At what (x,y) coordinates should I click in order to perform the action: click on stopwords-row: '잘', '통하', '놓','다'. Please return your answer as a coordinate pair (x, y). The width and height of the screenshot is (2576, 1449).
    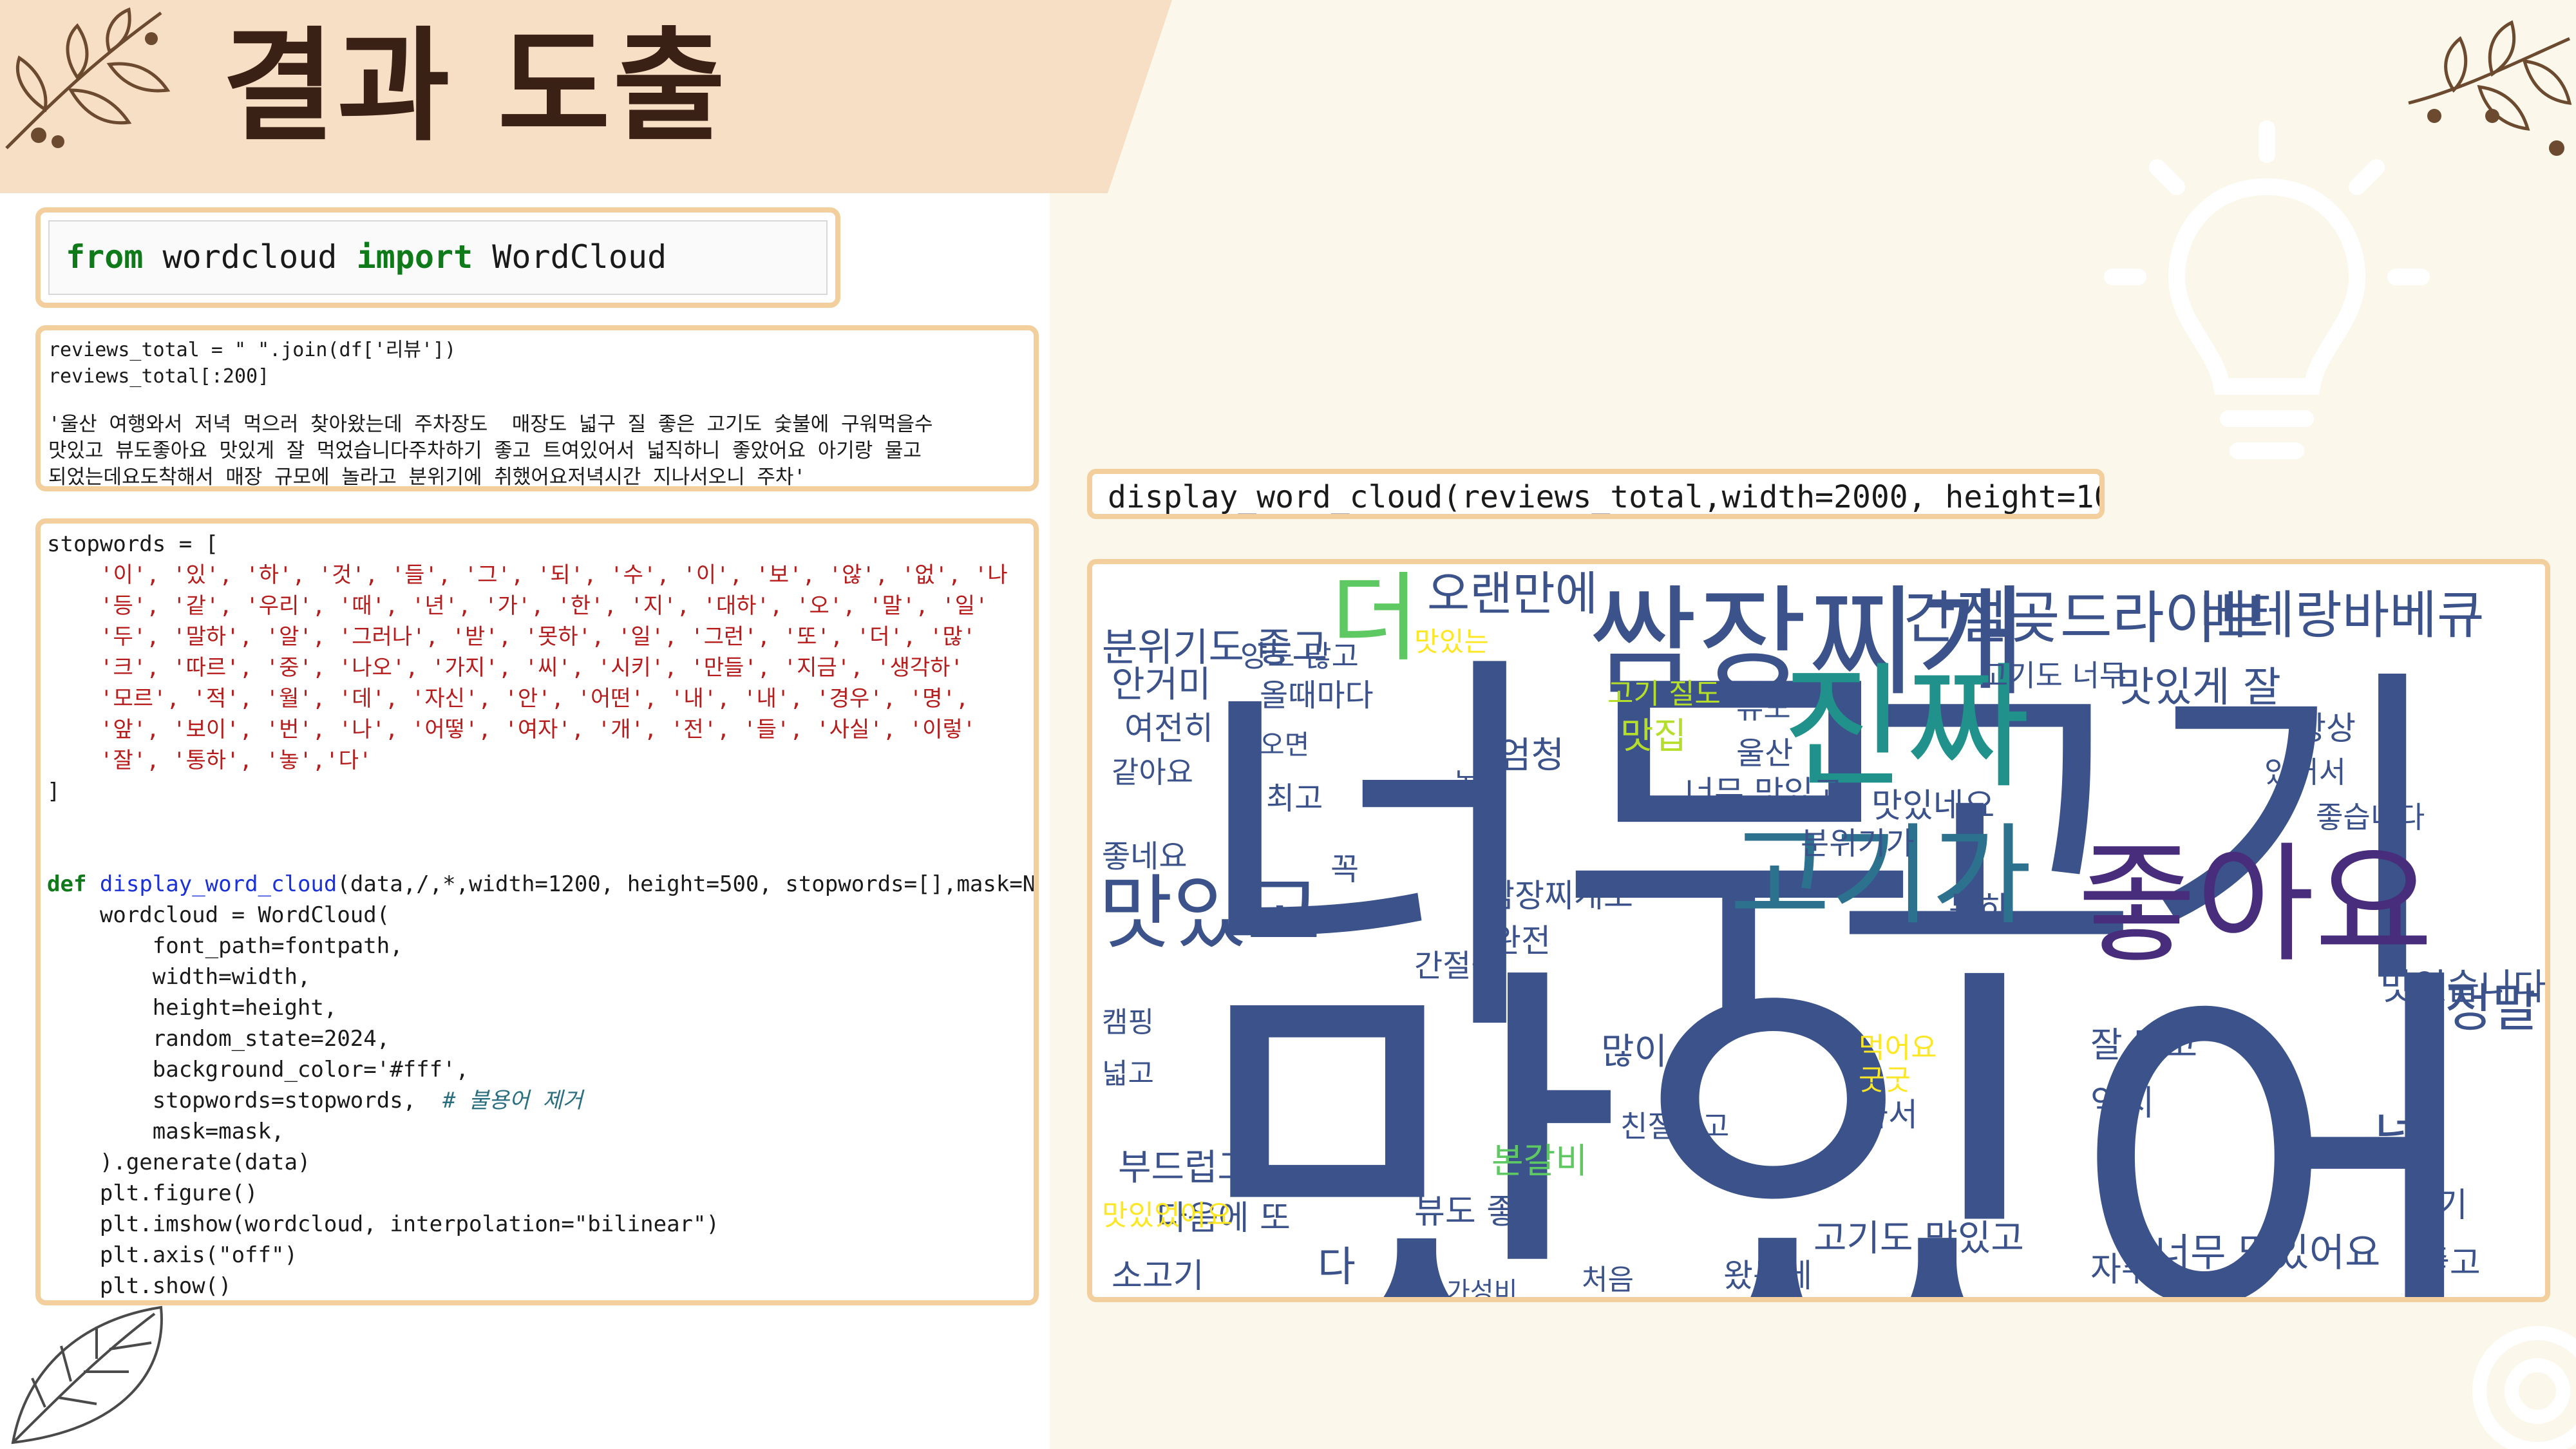
    Looking at the image, I should click on (236, 760).